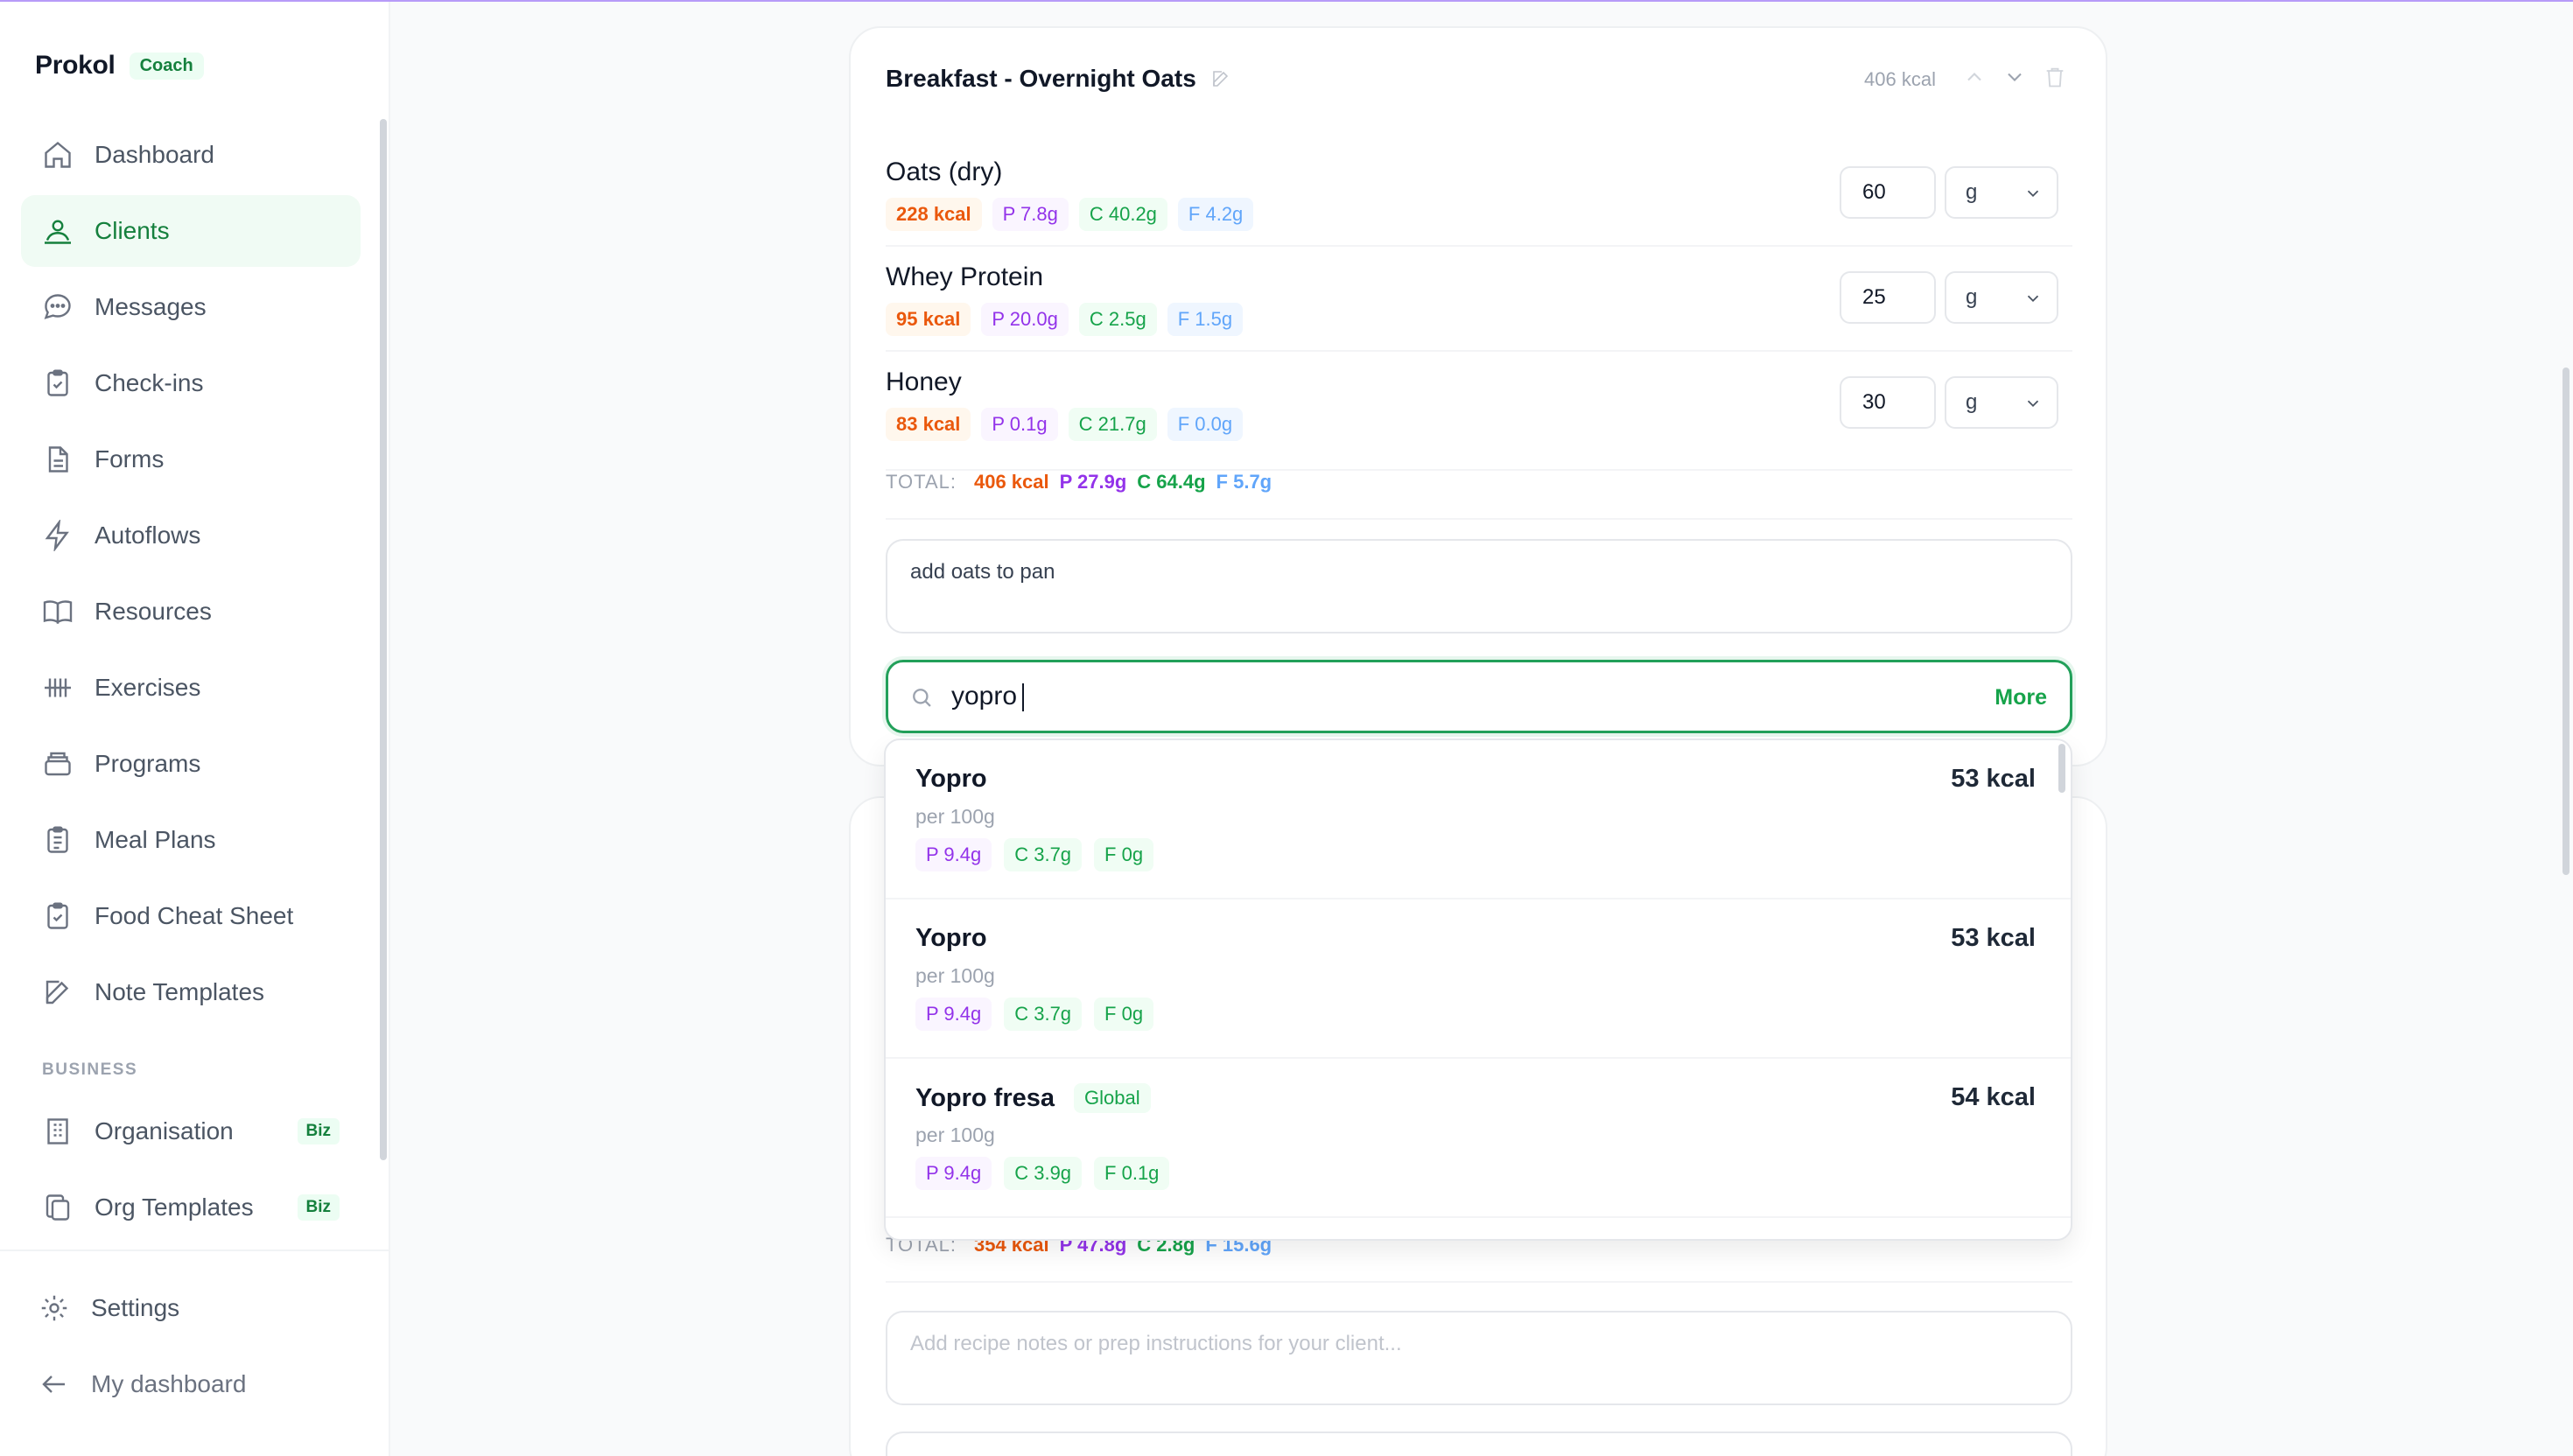  Describe the element at coordinates (58, 1207) in the screenshot. I see `copy-icon` at that location.